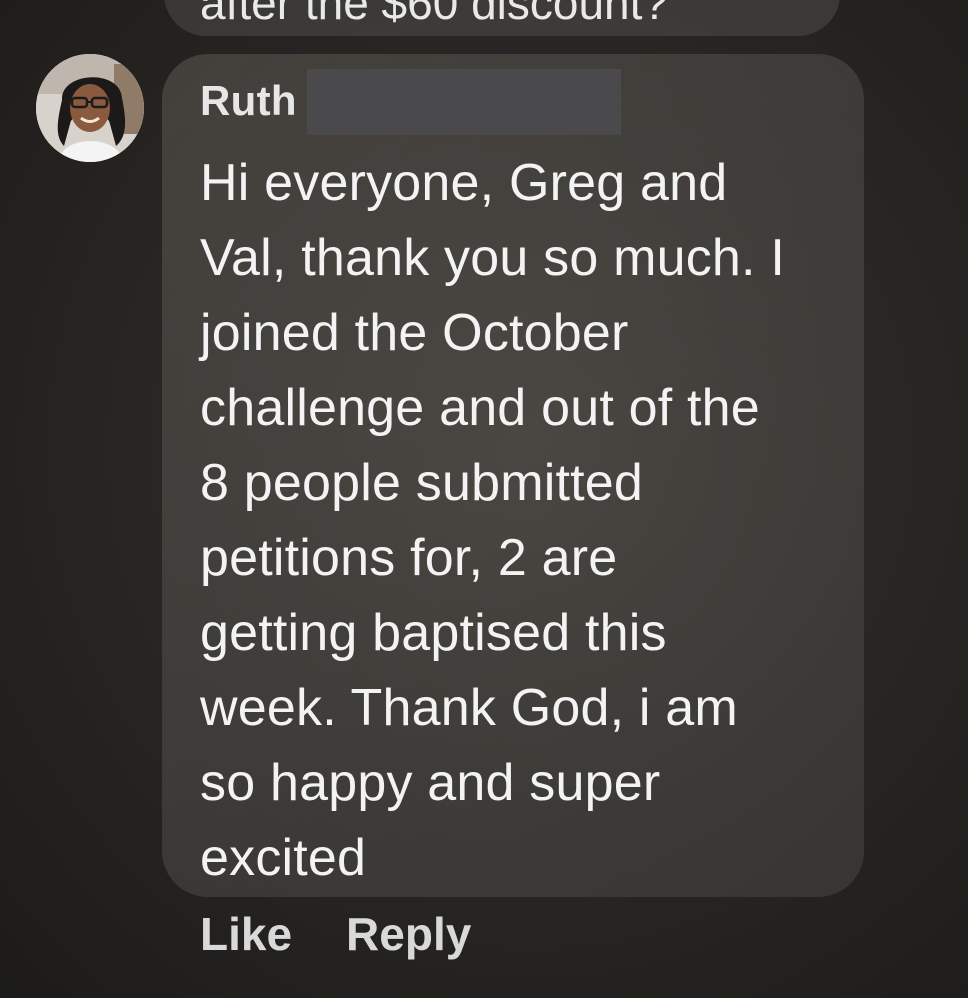  I want to click on avatar, so click(90, 108).